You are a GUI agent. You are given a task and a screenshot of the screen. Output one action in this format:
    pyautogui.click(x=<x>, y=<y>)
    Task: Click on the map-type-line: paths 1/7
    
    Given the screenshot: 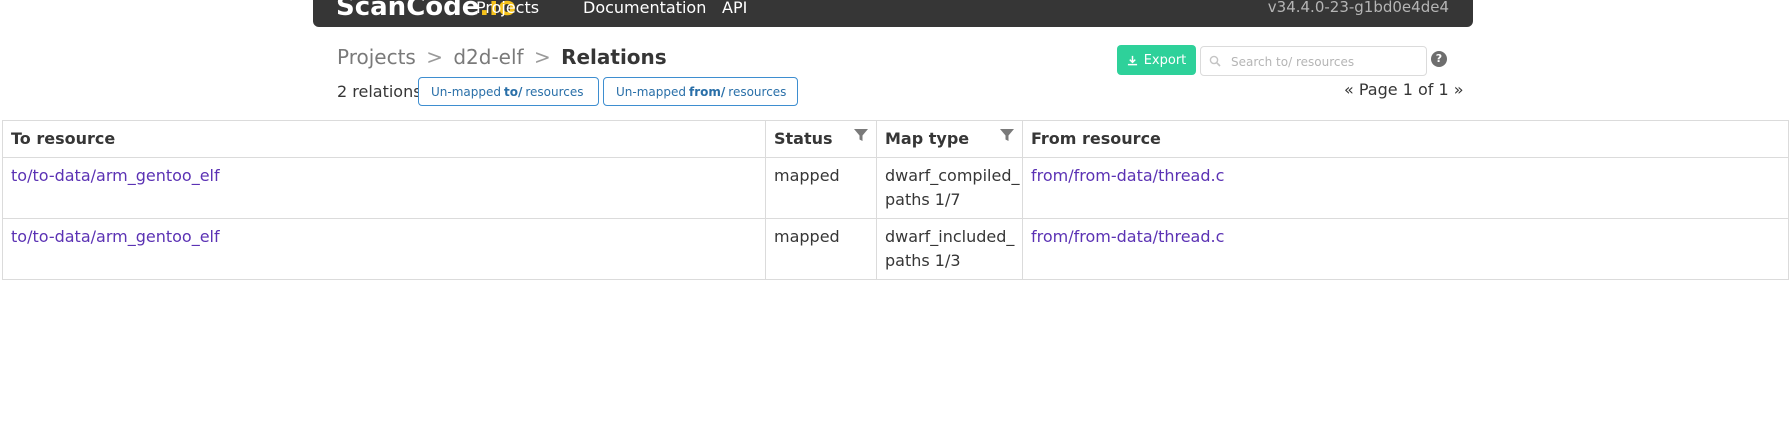 What is the action you would take?
    pyautogui.click(x=923, y=199)
    